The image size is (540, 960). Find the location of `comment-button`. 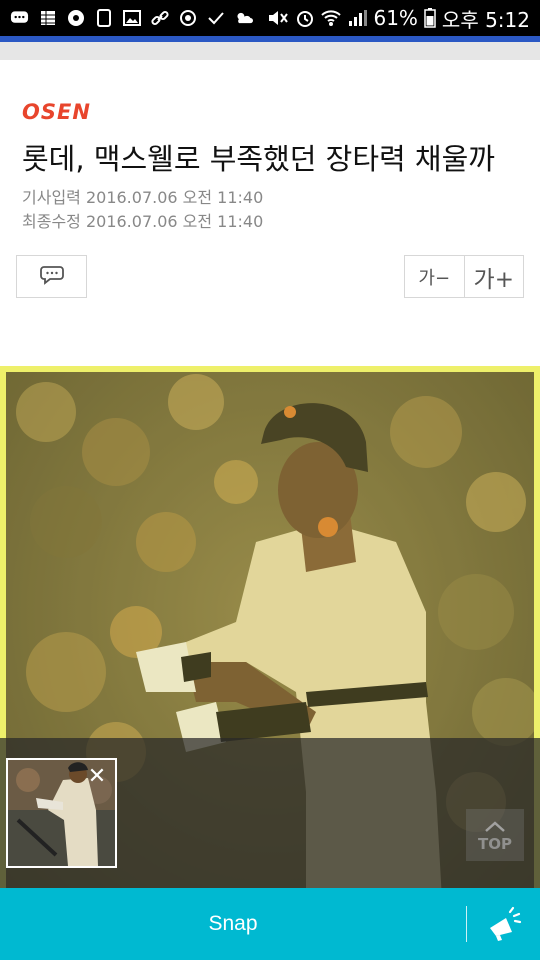

comment-button is located at coordinates (51, 276).